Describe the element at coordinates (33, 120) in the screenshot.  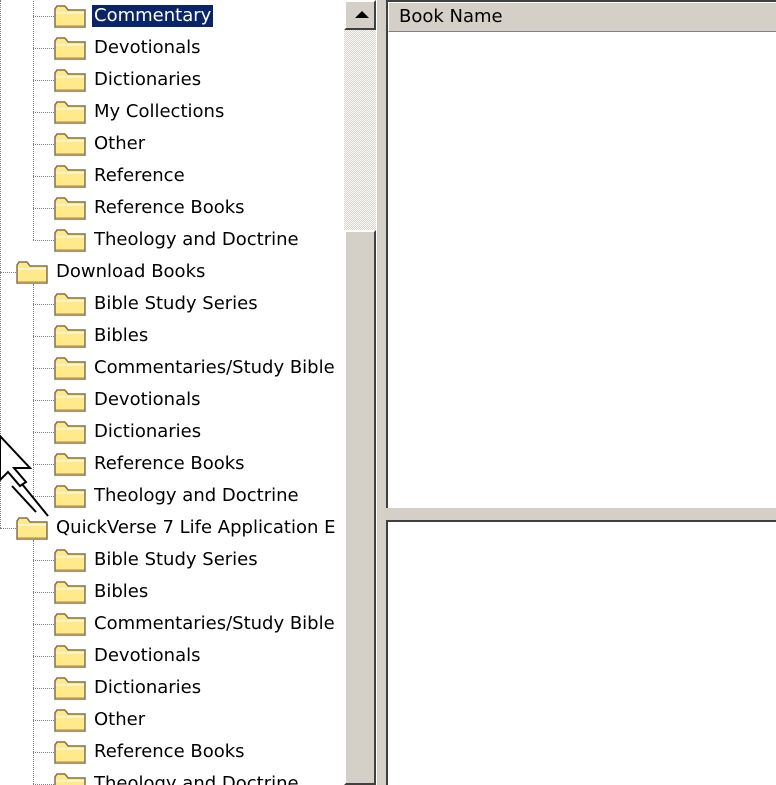
I see `tree-branch-connector` at that location.